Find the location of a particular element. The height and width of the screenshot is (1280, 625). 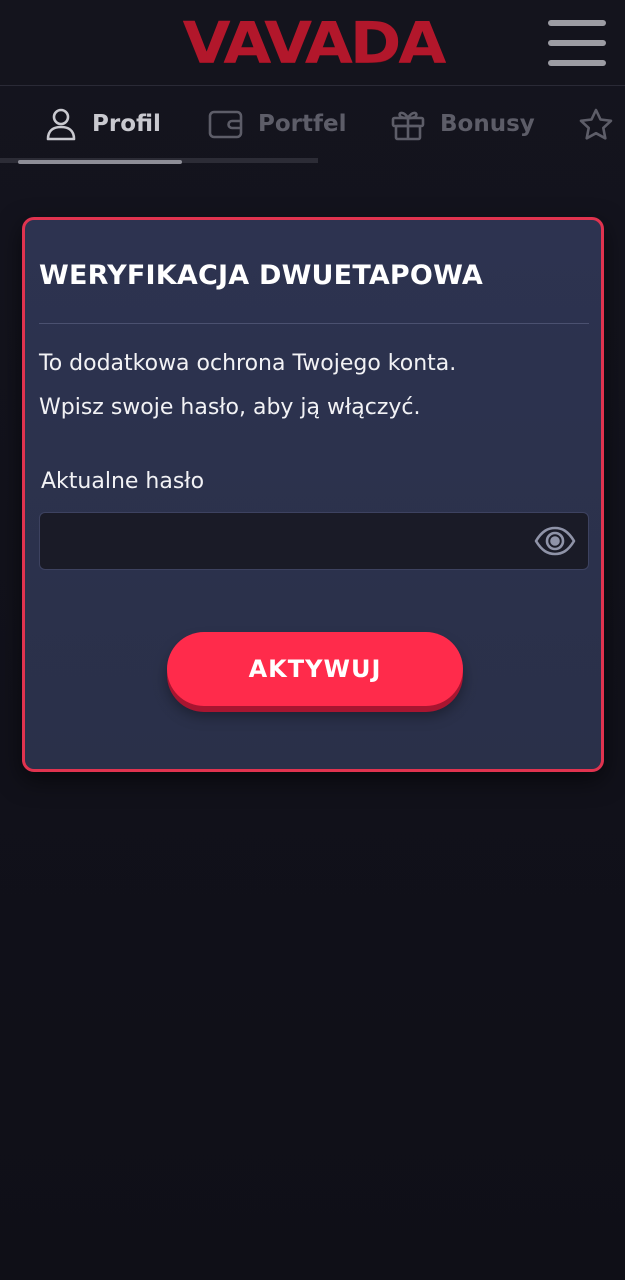

password-field is located at coordinates (314, 541).